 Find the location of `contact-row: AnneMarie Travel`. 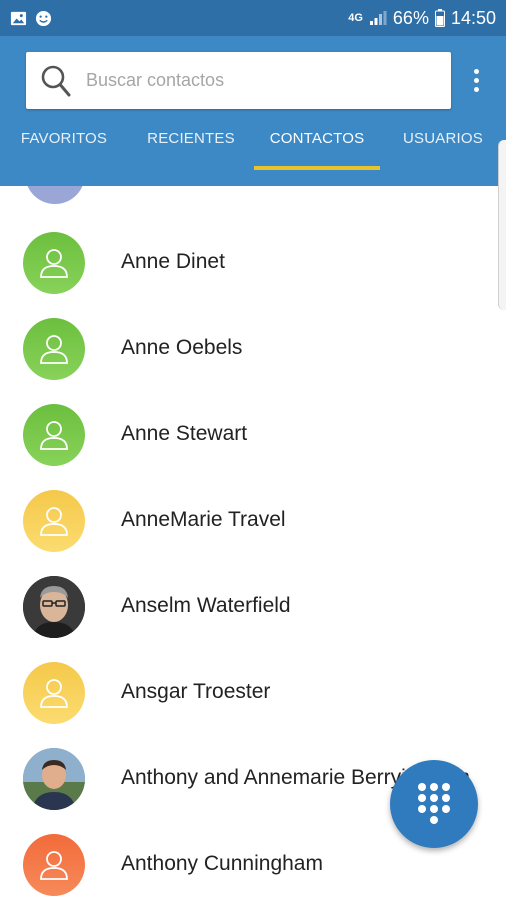

contact-row: AnneMarie Travel is located at coordinates (253, 521).